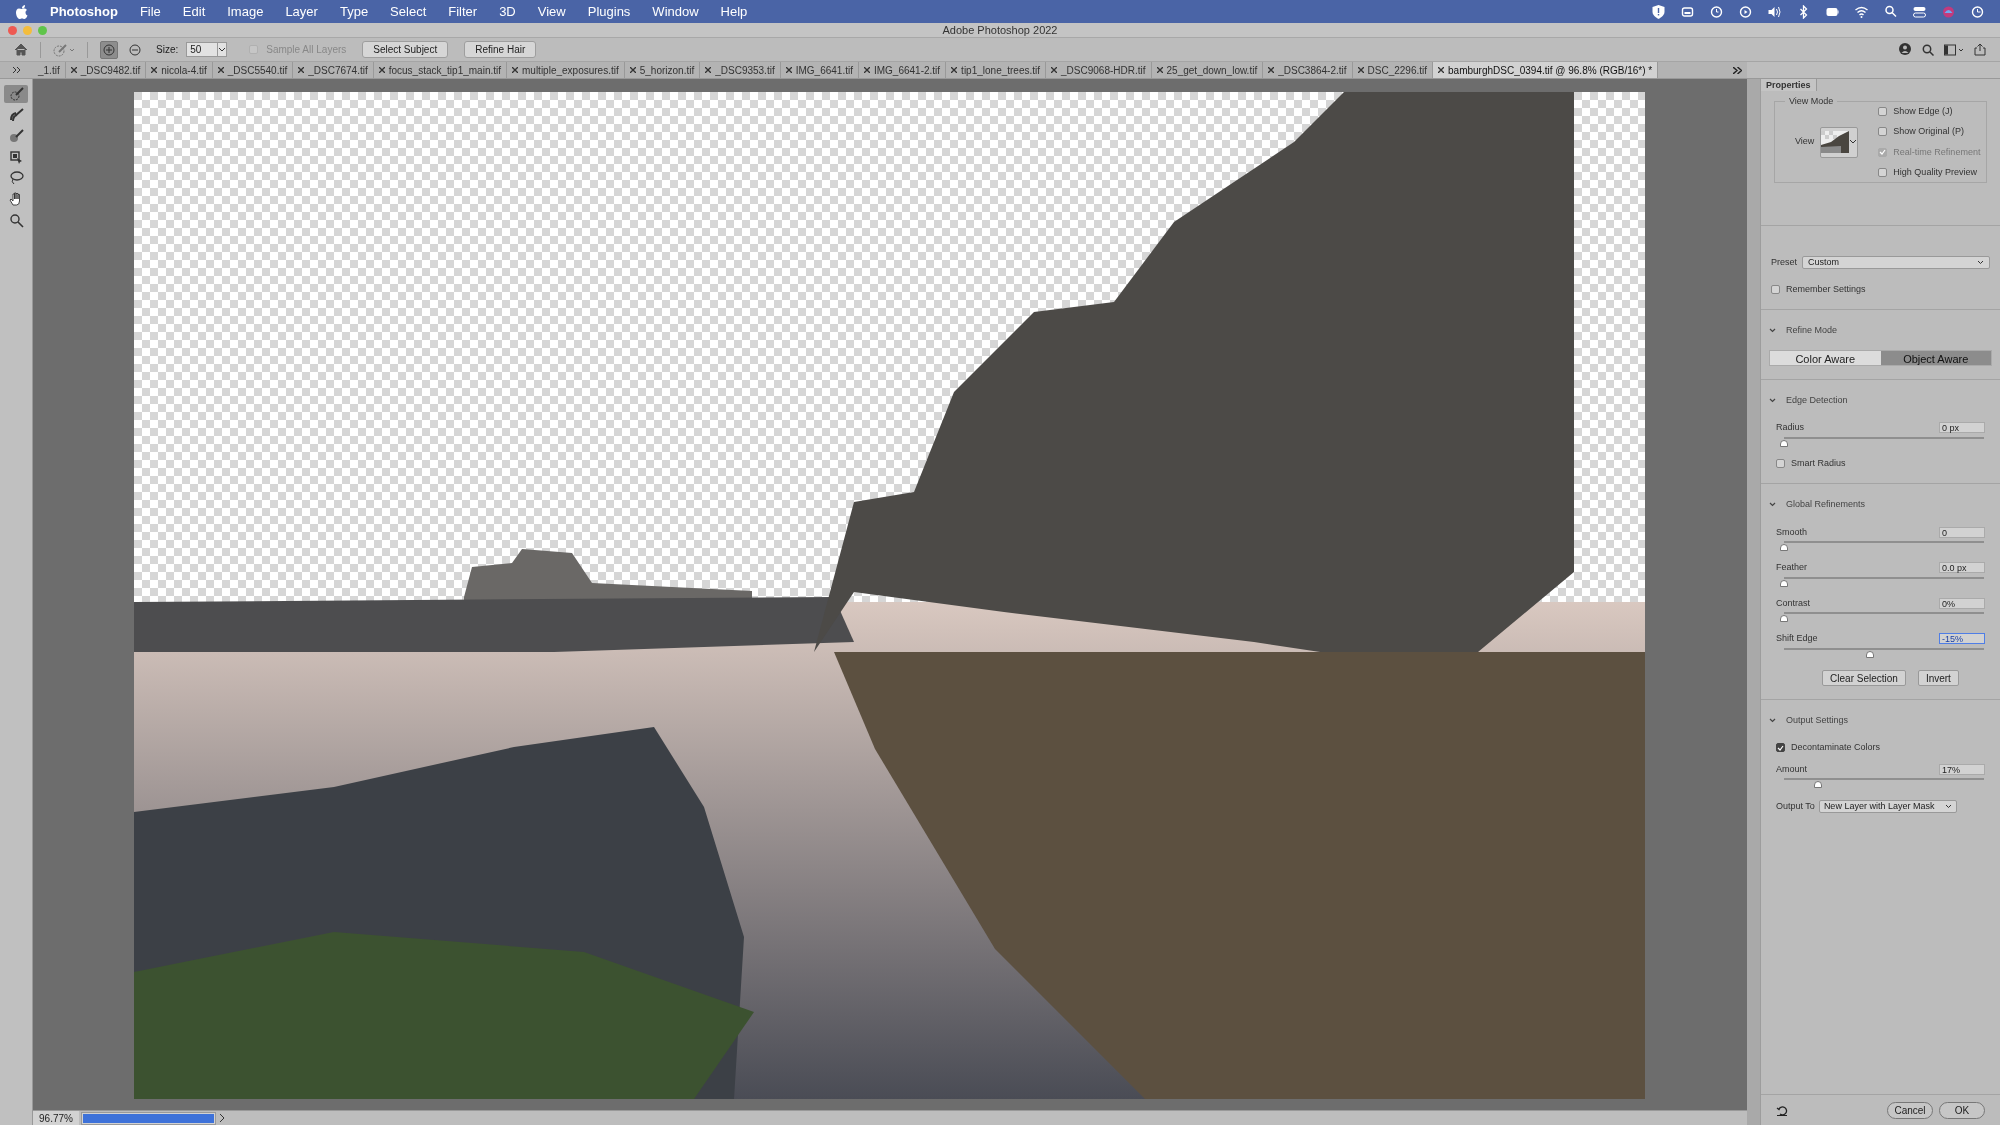 This screenshot has width=2000, height=1125. What do you see at coordinates (333, 70) in the screenshot?
I see `document-tab: _DSC7674.tif` at bounding box center [333, 70].